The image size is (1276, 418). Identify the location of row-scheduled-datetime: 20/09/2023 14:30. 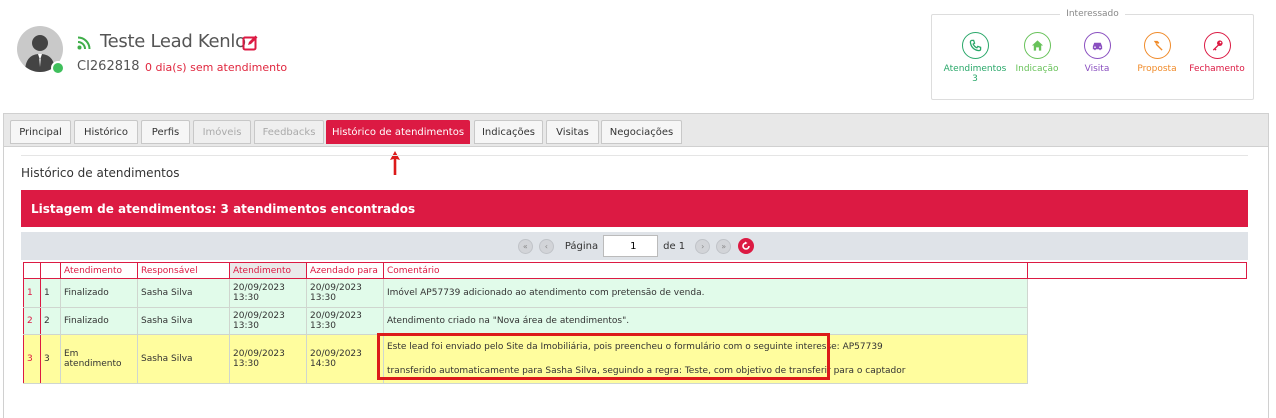
(345, 359).